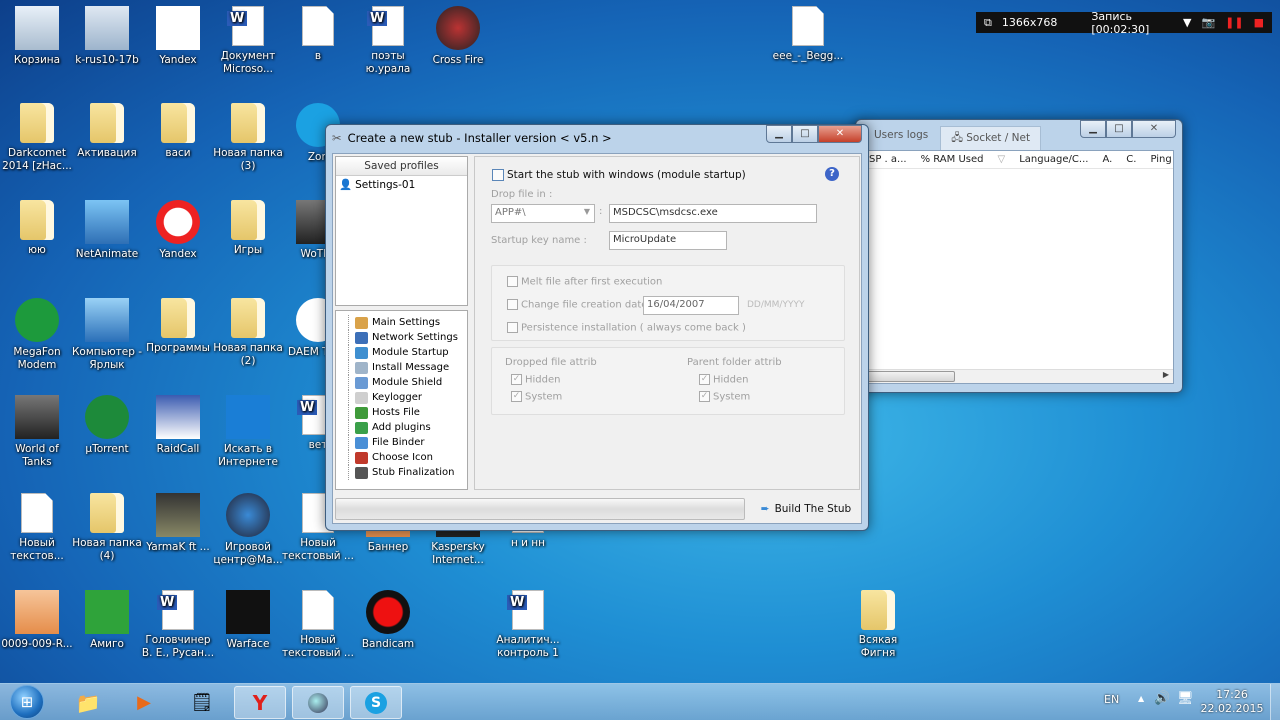  What do you see at coordinates (318, 34) in the screenshot?
I see `desktop-icon: в` at bounding box center [318, 34].